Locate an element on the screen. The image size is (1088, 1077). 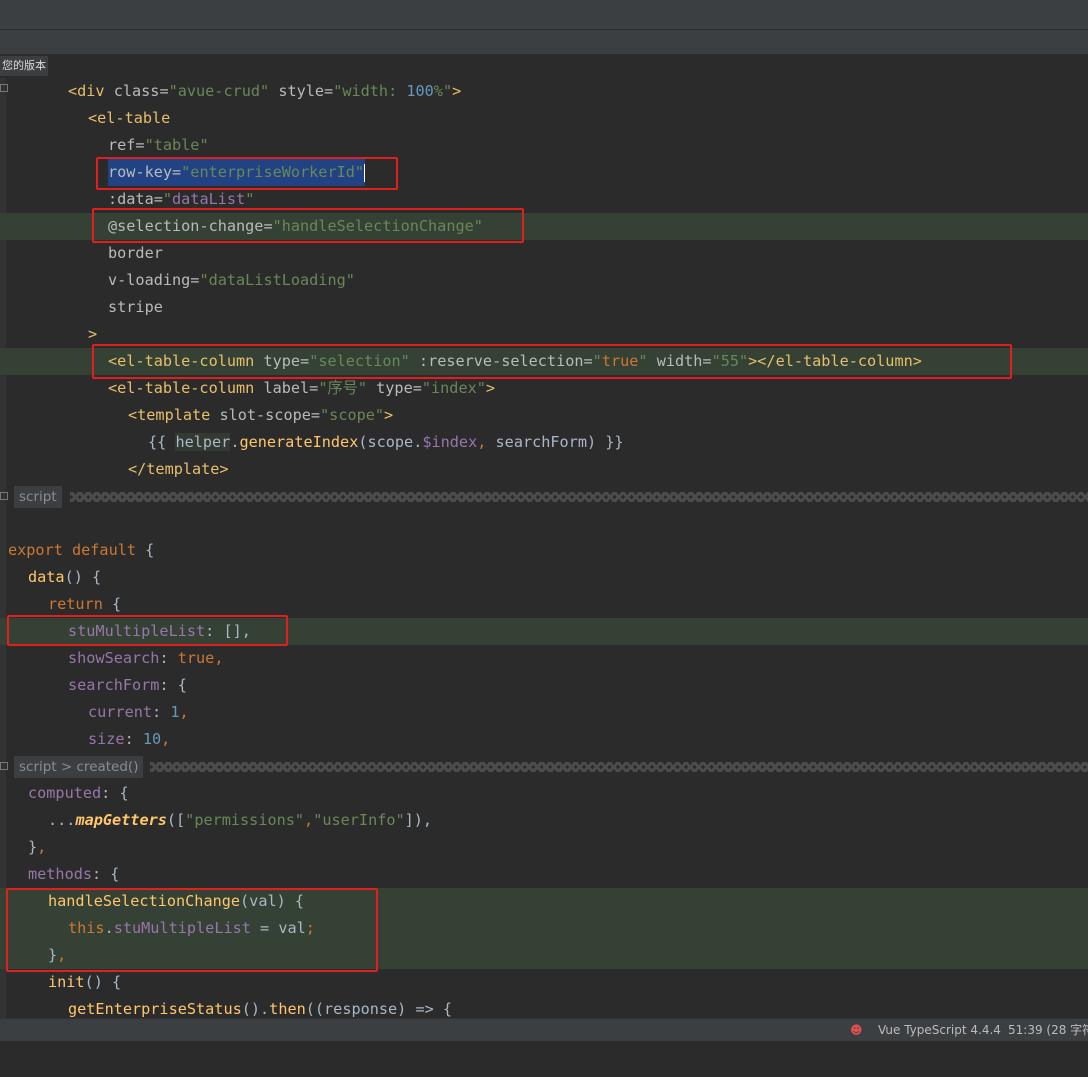
token: data is located at coordinates (46, 577).